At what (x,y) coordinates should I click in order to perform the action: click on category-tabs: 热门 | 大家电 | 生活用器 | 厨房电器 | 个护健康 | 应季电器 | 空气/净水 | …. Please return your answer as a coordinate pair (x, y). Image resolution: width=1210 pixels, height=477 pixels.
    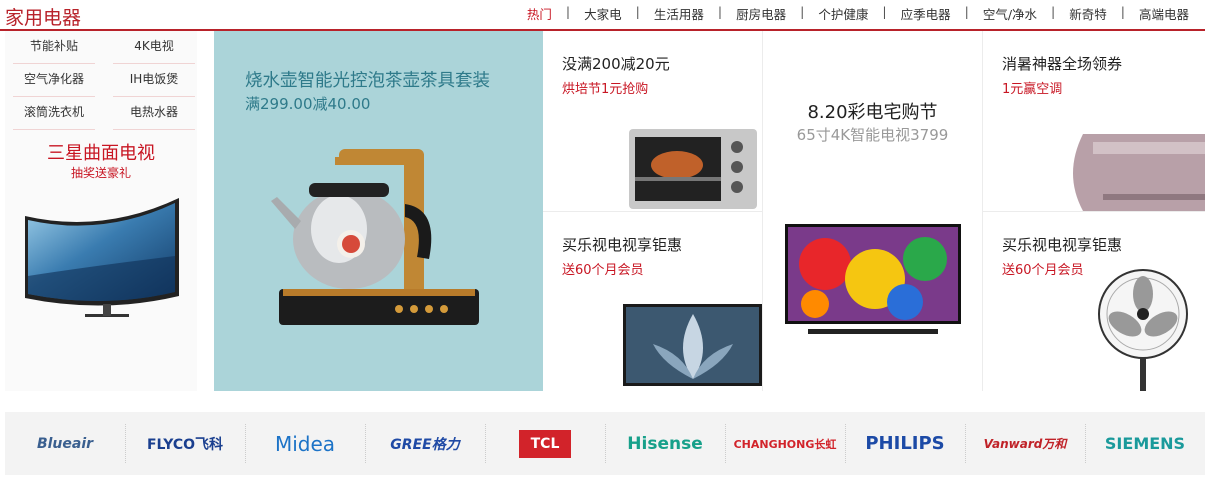
    Looking at the image, I should click on (857, 13).